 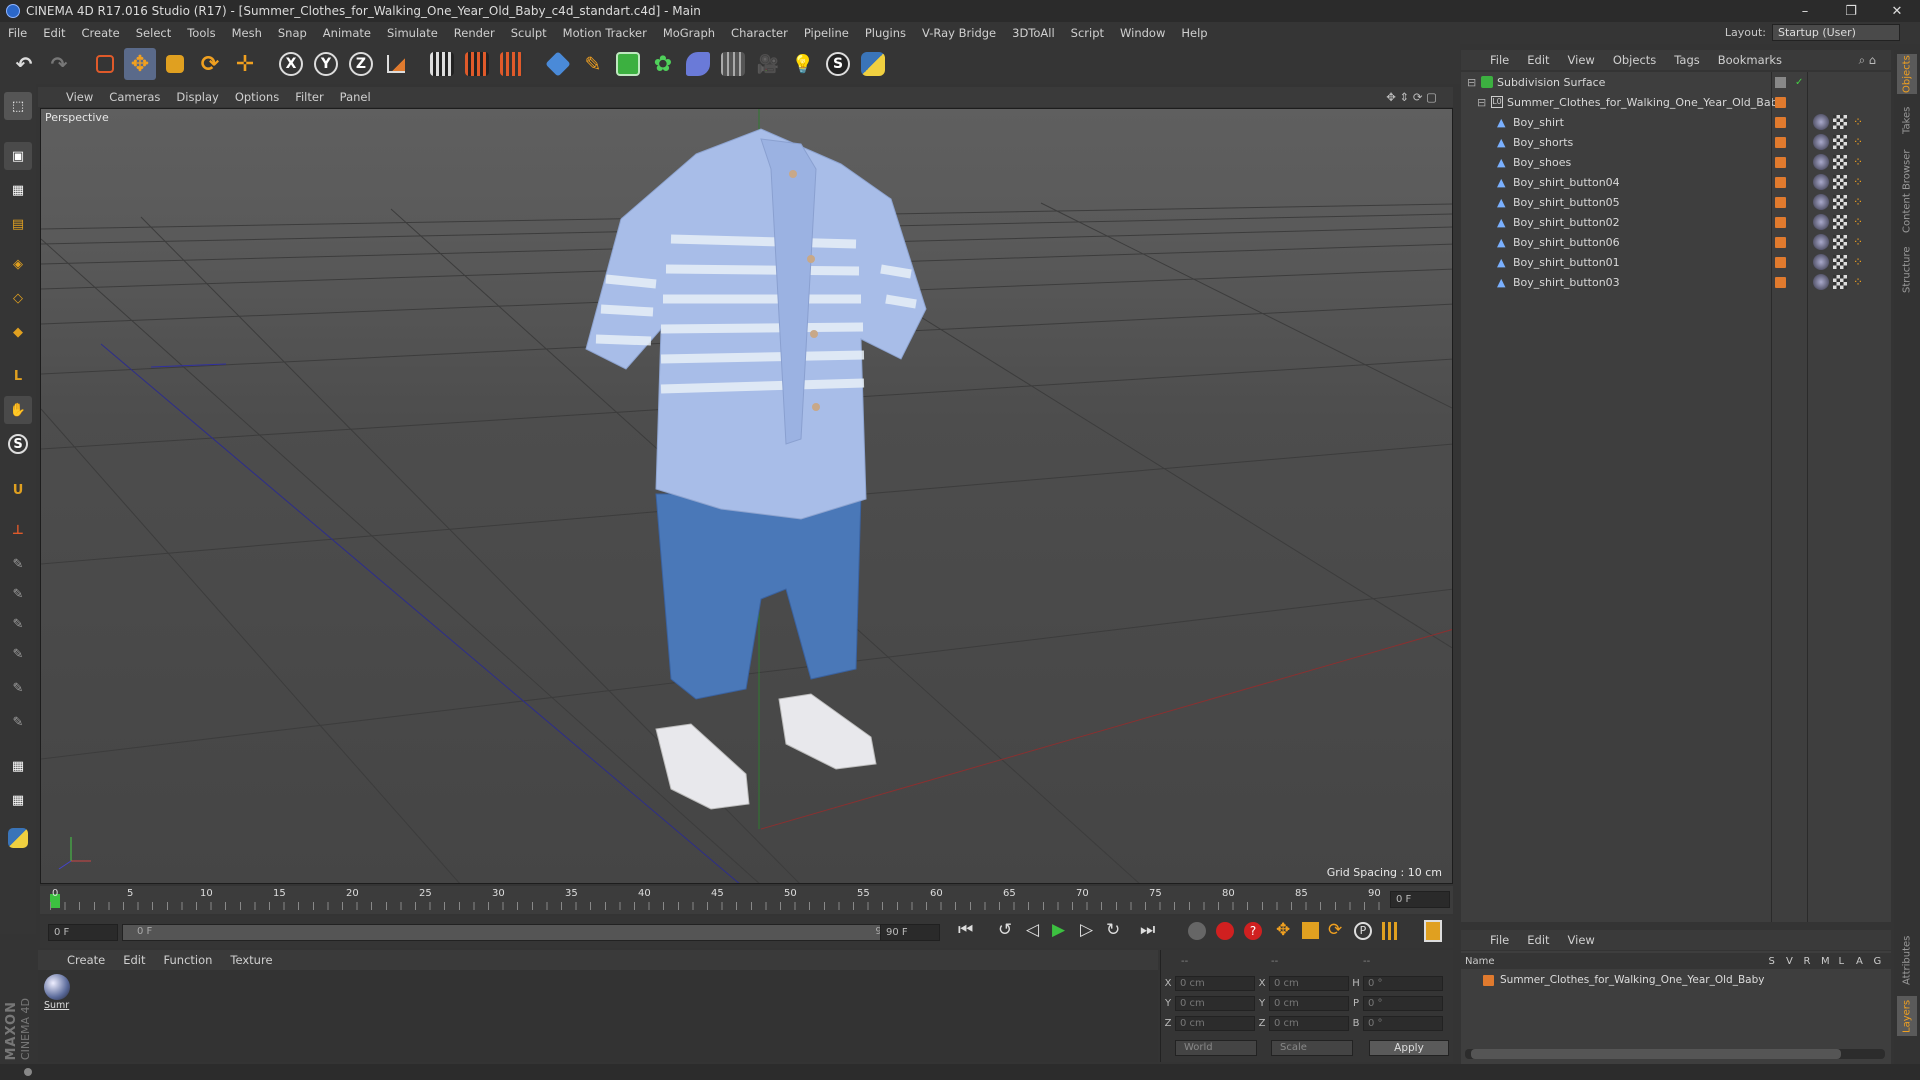 What do you see at coordinates (1433, 931) in the screenshot?
I see `timeline-window-button` at bounding box center [1433, 931].